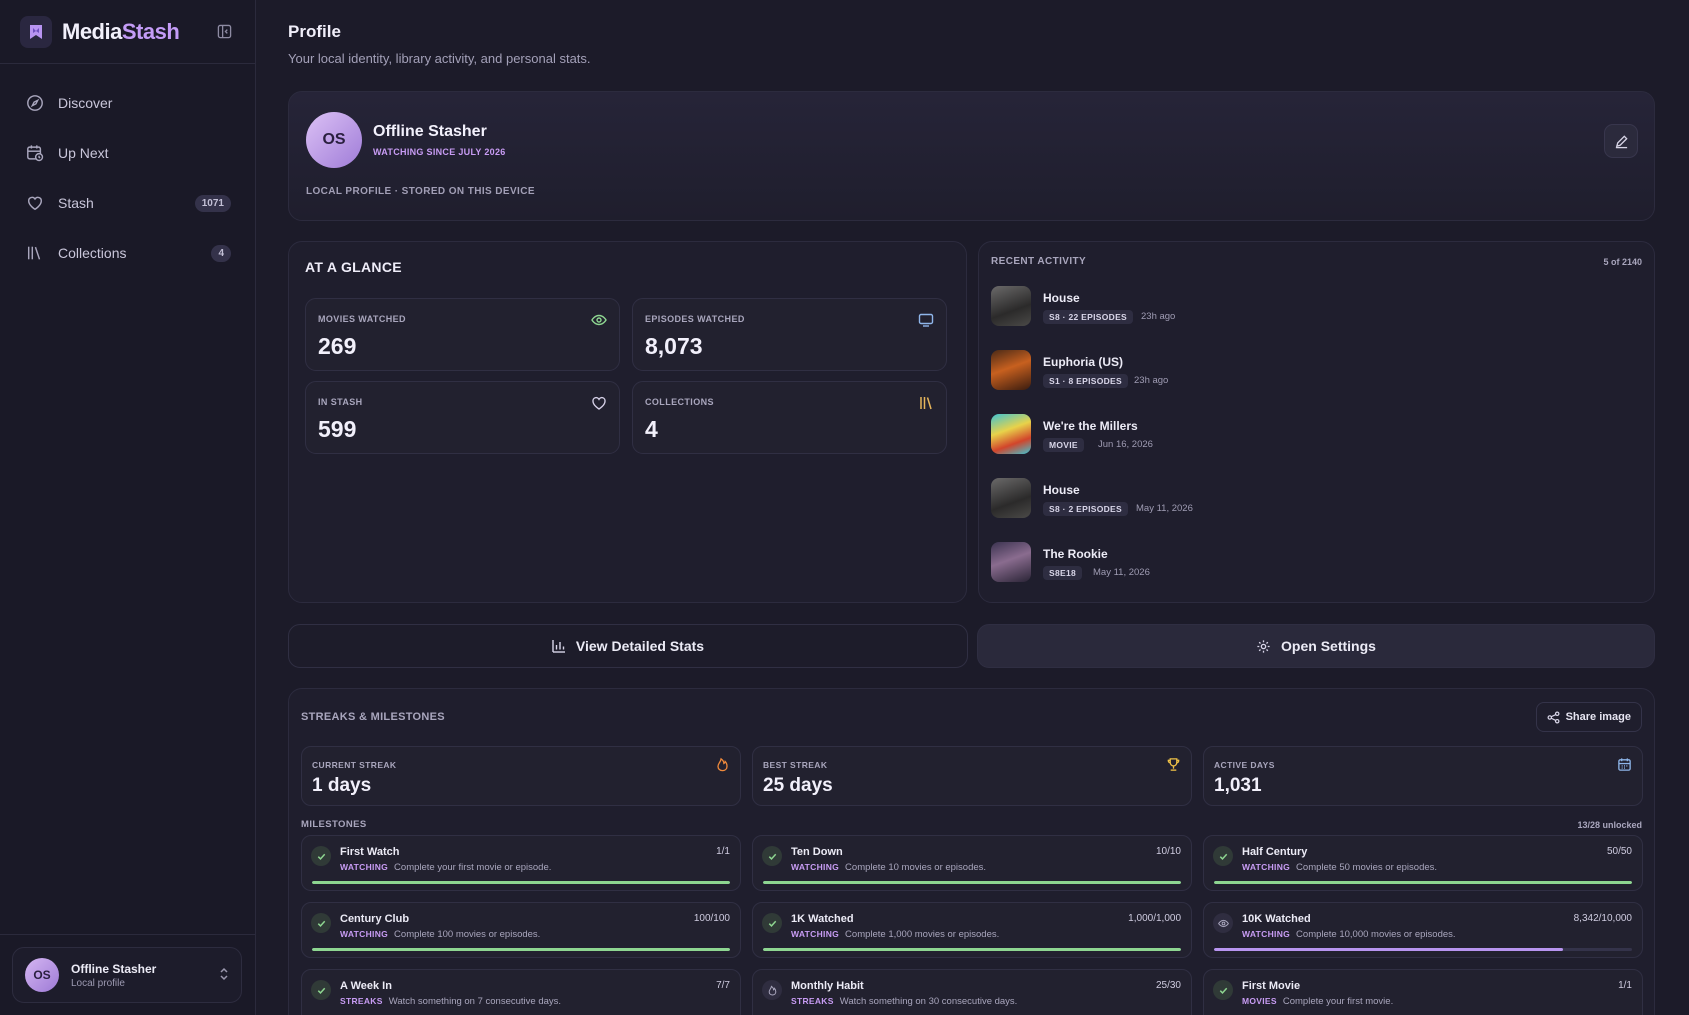  I want to click on view-detailed-stats-label: View Detailed Stats, so click(640, 646).